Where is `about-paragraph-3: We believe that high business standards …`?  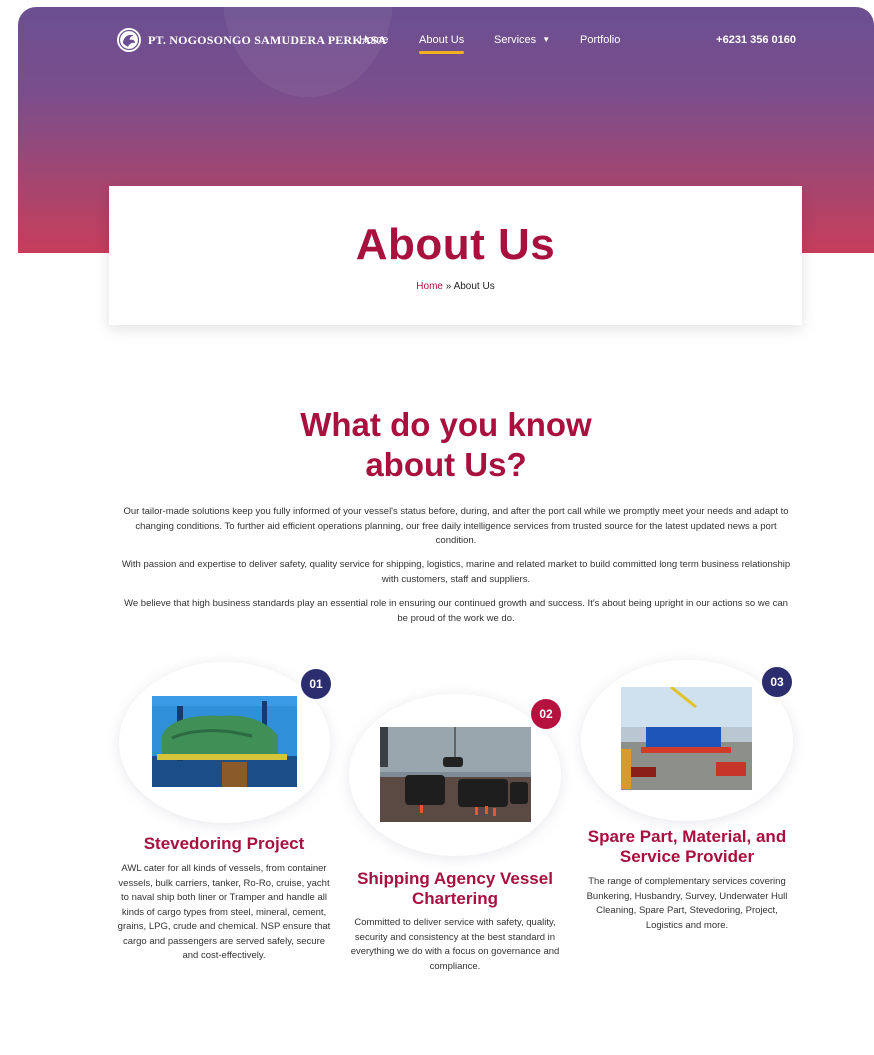 about-paragraph-3: We believe that high business standards … is located at coordinates (456, 611).